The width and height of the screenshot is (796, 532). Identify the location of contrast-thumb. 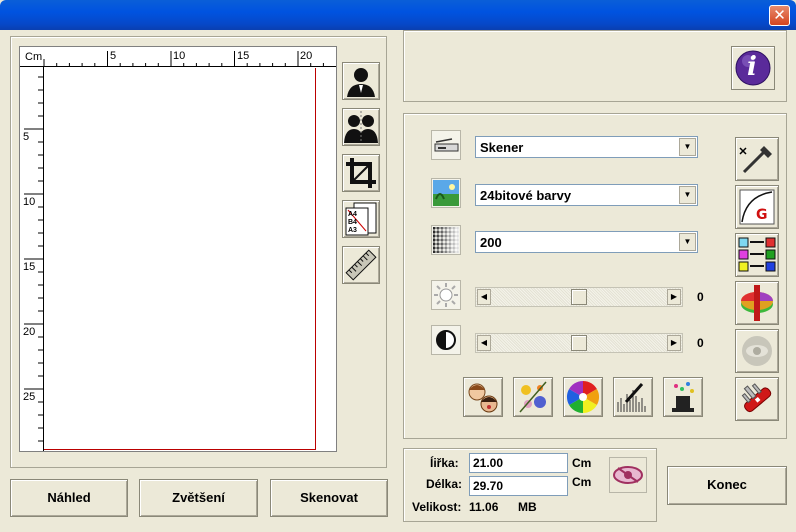
(579, 343).